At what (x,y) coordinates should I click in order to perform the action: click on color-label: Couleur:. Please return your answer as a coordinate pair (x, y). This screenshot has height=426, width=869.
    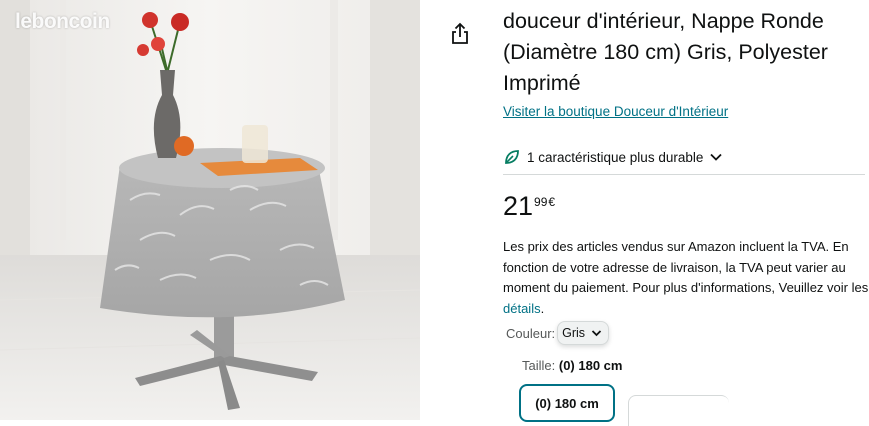
    Looking at the image, I should click on (531, 333).